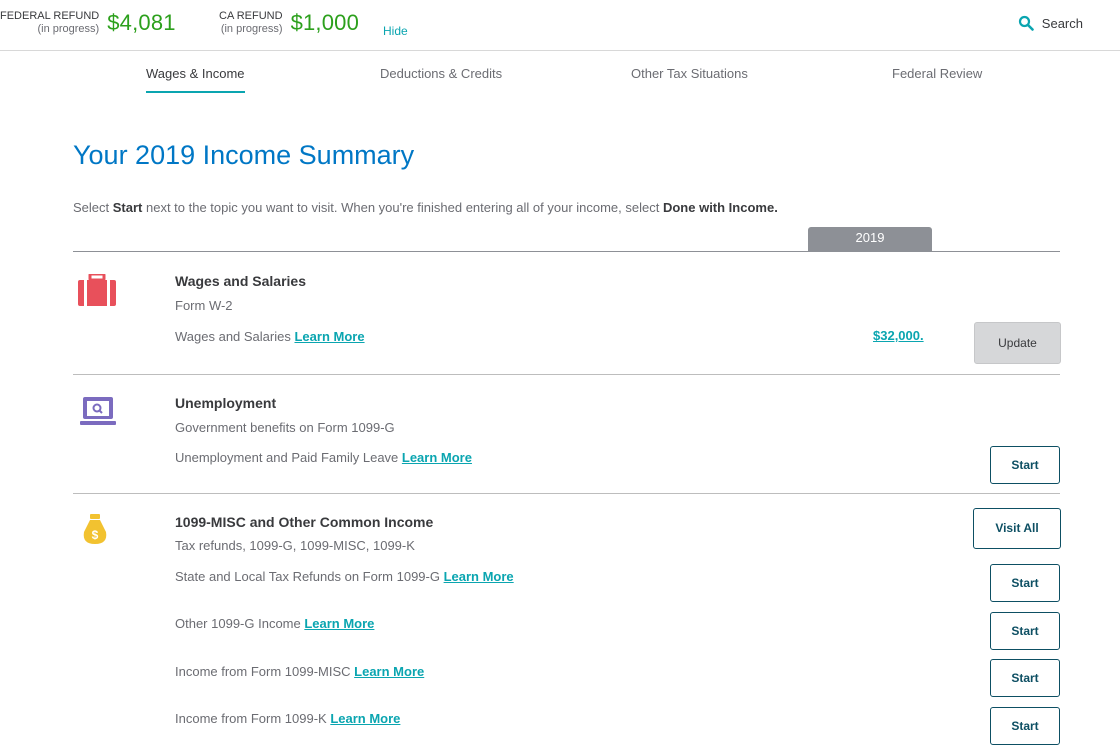 The width and height of the screenshot is (1120, 751). What do you see at coordinates (141, 22) in the screenshot?
I see `federal-refund-amount: $4,081` at bounding box center [141, 22].